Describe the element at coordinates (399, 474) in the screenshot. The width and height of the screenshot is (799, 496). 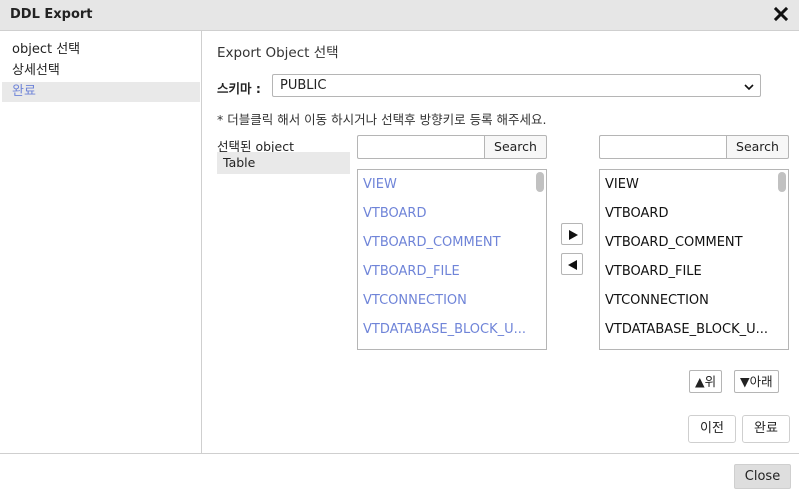
I see `dialog-footer: Close` at that location.